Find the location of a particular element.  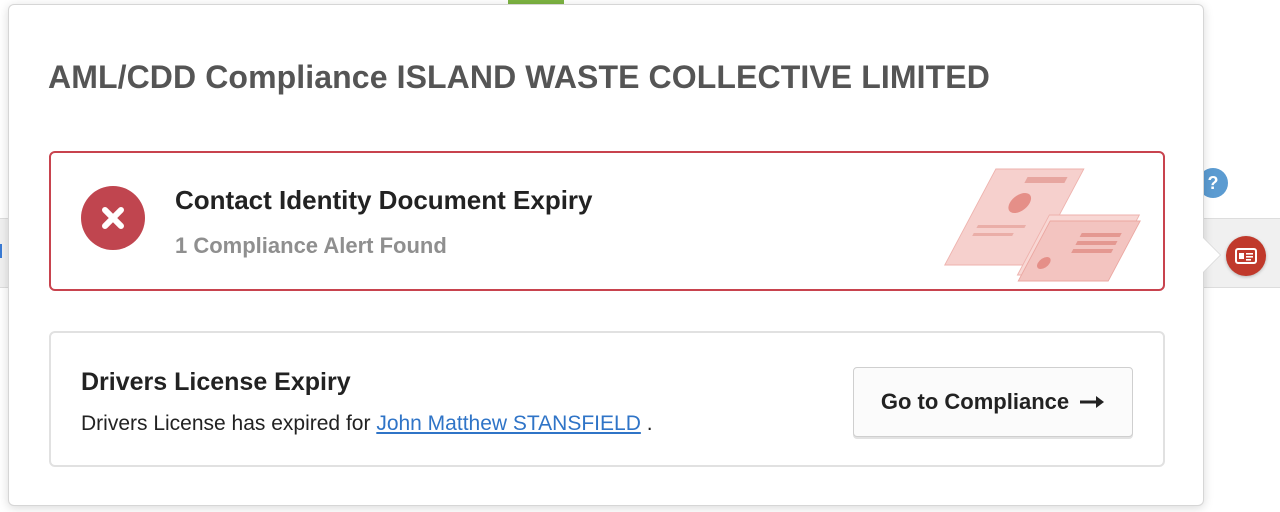

go-to-compliance-button: Go to Compliance is located at coordinates (993, 402).